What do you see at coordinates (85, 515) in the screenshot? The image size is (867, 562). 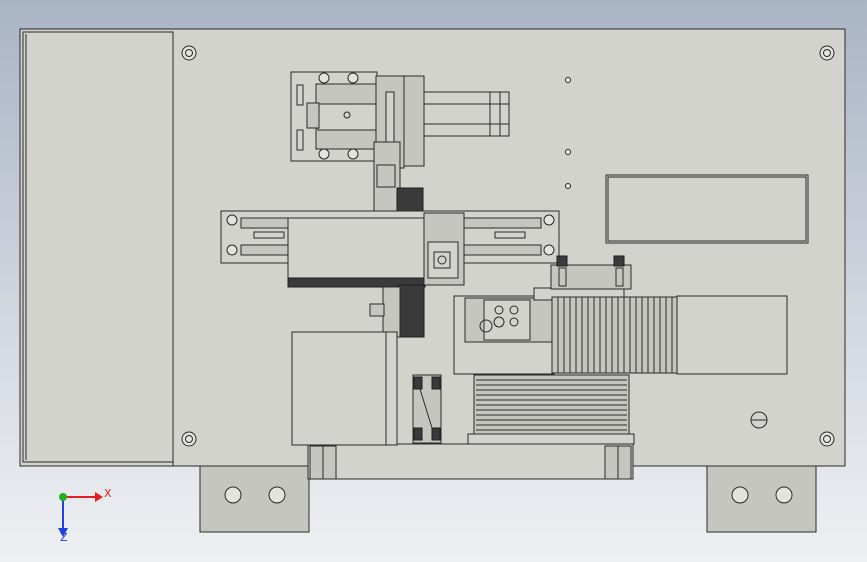 I see `axis-triad: X Z` at bounding box center [85, 515].